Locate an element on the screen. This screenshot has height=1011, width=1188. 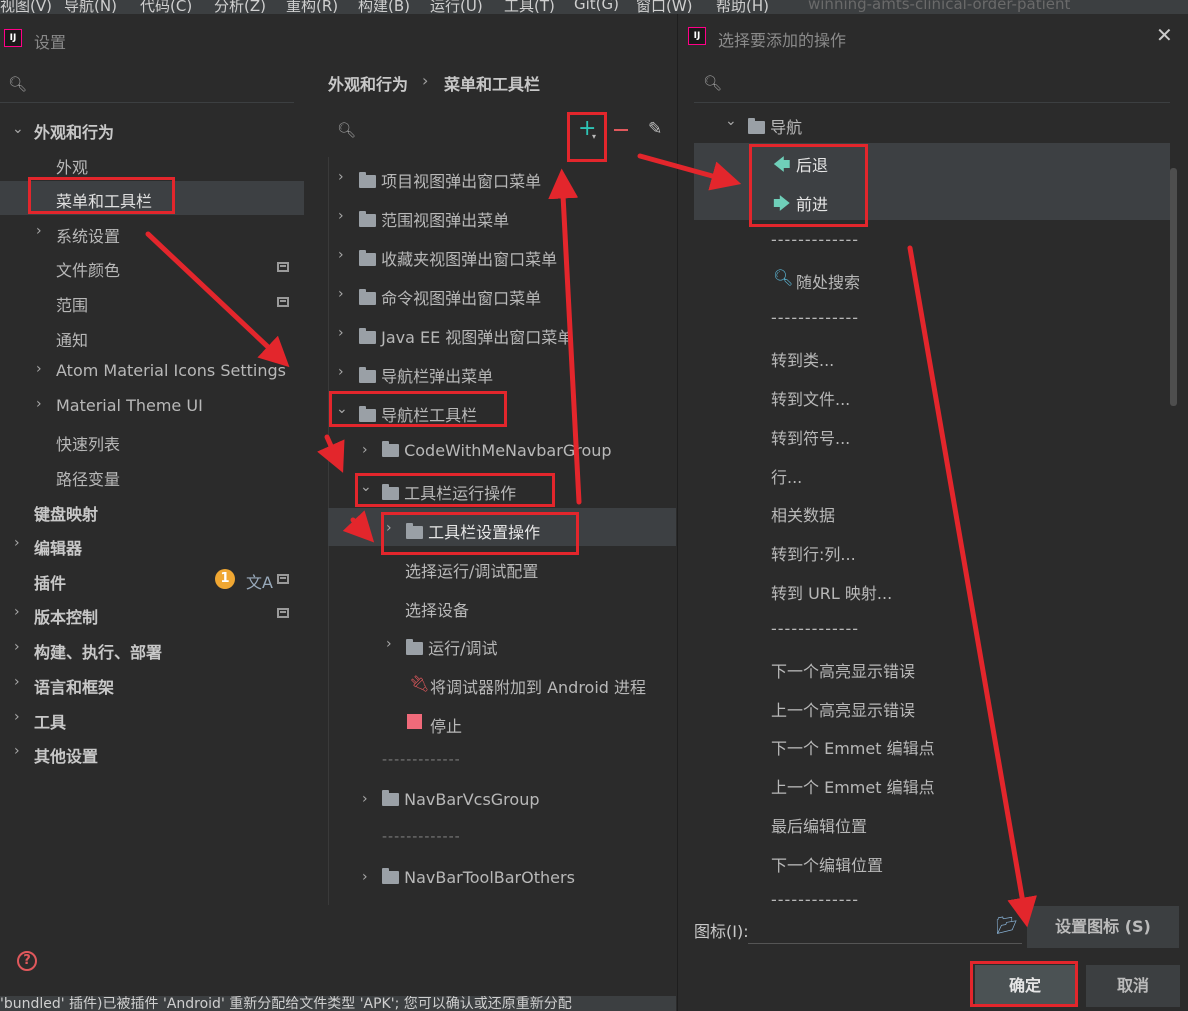
help-icon: ? is located at coordinates (27, 961).